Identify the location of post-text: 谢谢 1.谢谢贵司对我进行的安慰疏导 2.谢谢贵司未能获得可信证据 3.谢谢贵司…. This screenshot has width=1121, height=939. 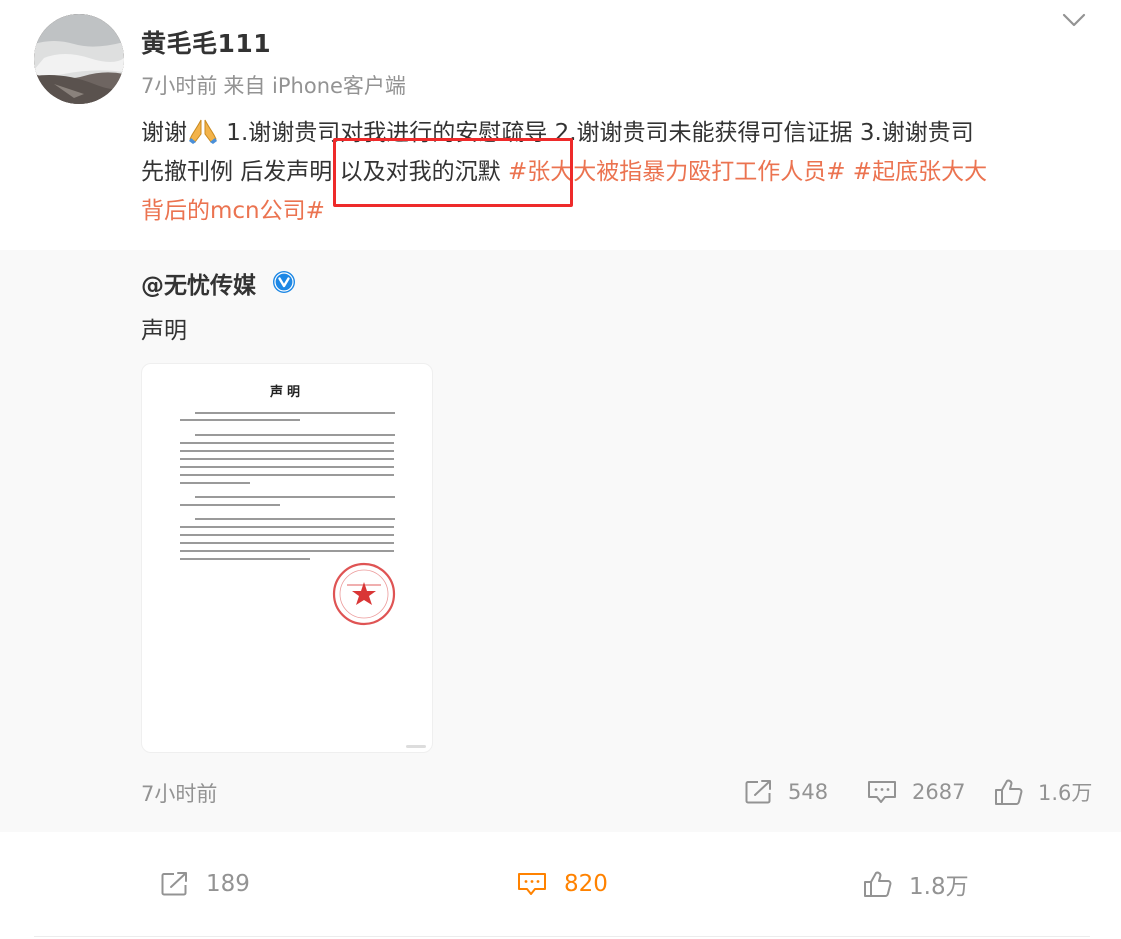
(621, 172).